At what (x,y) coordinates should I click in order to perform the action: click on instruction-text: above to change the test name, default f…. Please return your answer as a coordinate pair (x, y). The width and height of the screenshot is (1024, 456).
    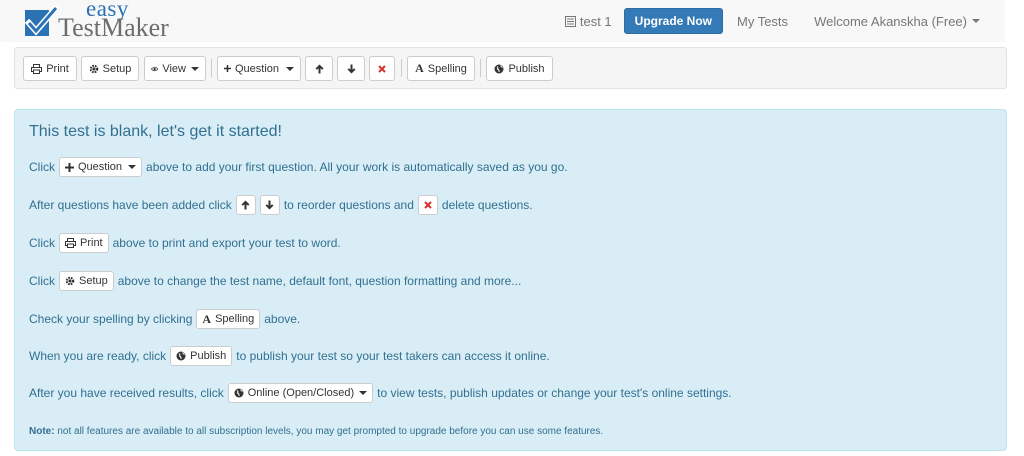
    Looking at the image, I should click on (319, 281).